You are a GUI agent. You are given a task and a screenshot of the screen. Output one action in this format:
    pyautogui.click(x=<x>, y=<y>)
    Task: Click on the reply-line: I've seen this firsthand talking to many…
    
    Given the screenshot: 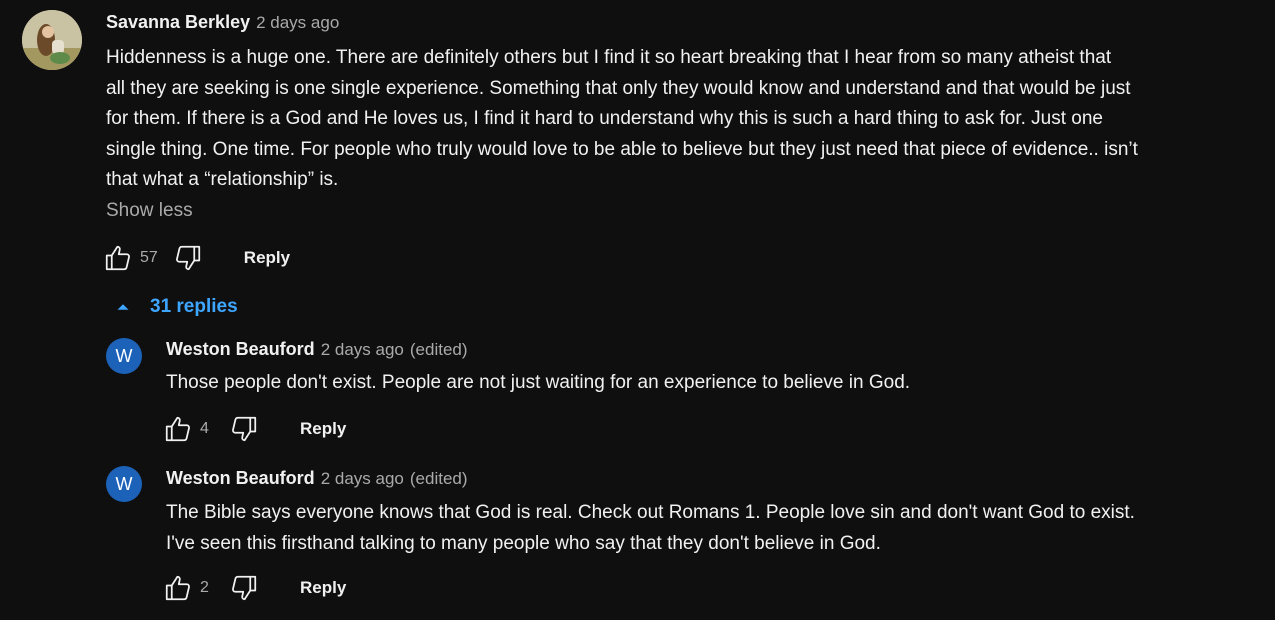 What is the action you would take?
    pyautogui.click(x=523, y=543)
    